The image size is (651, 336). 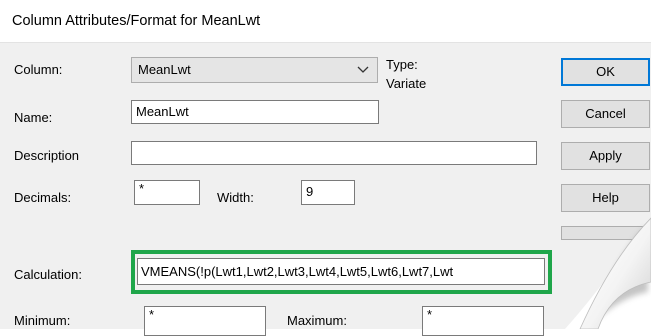 I want to click on description-label: Description, so click(x=47, y=155).